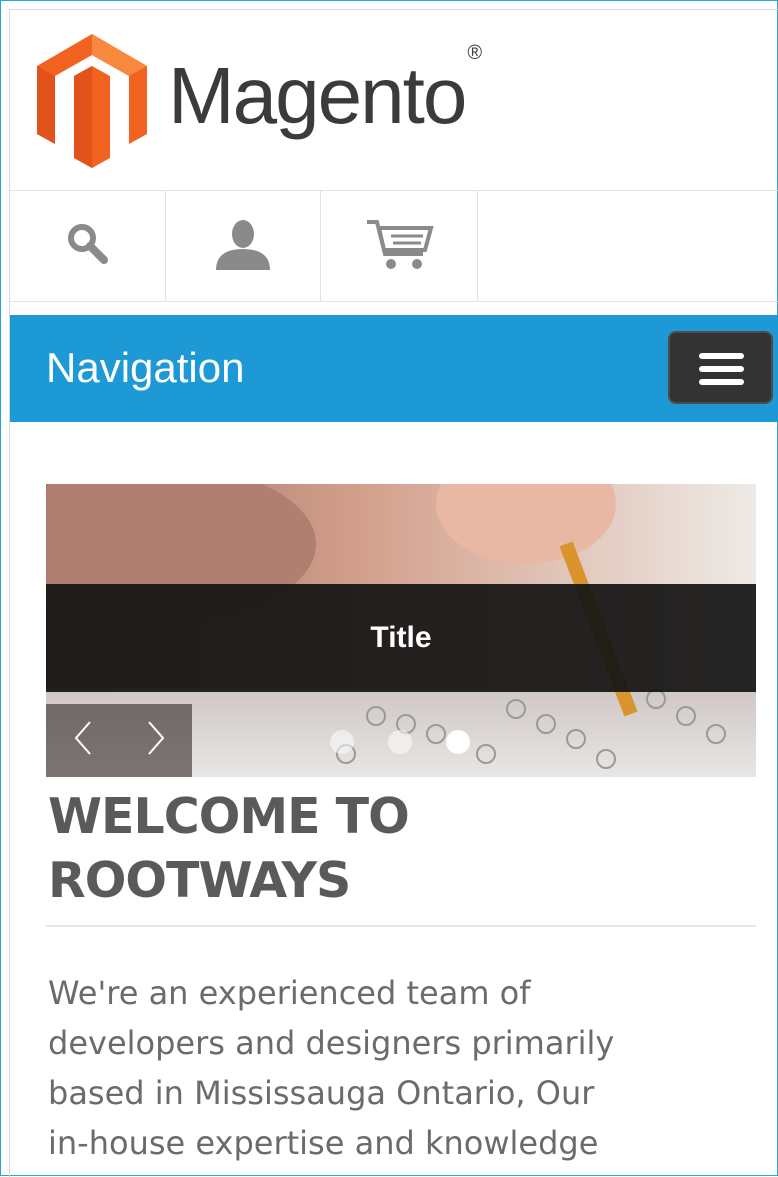 This screenshot has height=1177, width=778. What do you see at coordinates (323, 1143) in the screenshot?
I see `intro-line-4: in-house expertise and knowledge` at bounding box center [323, 1143].